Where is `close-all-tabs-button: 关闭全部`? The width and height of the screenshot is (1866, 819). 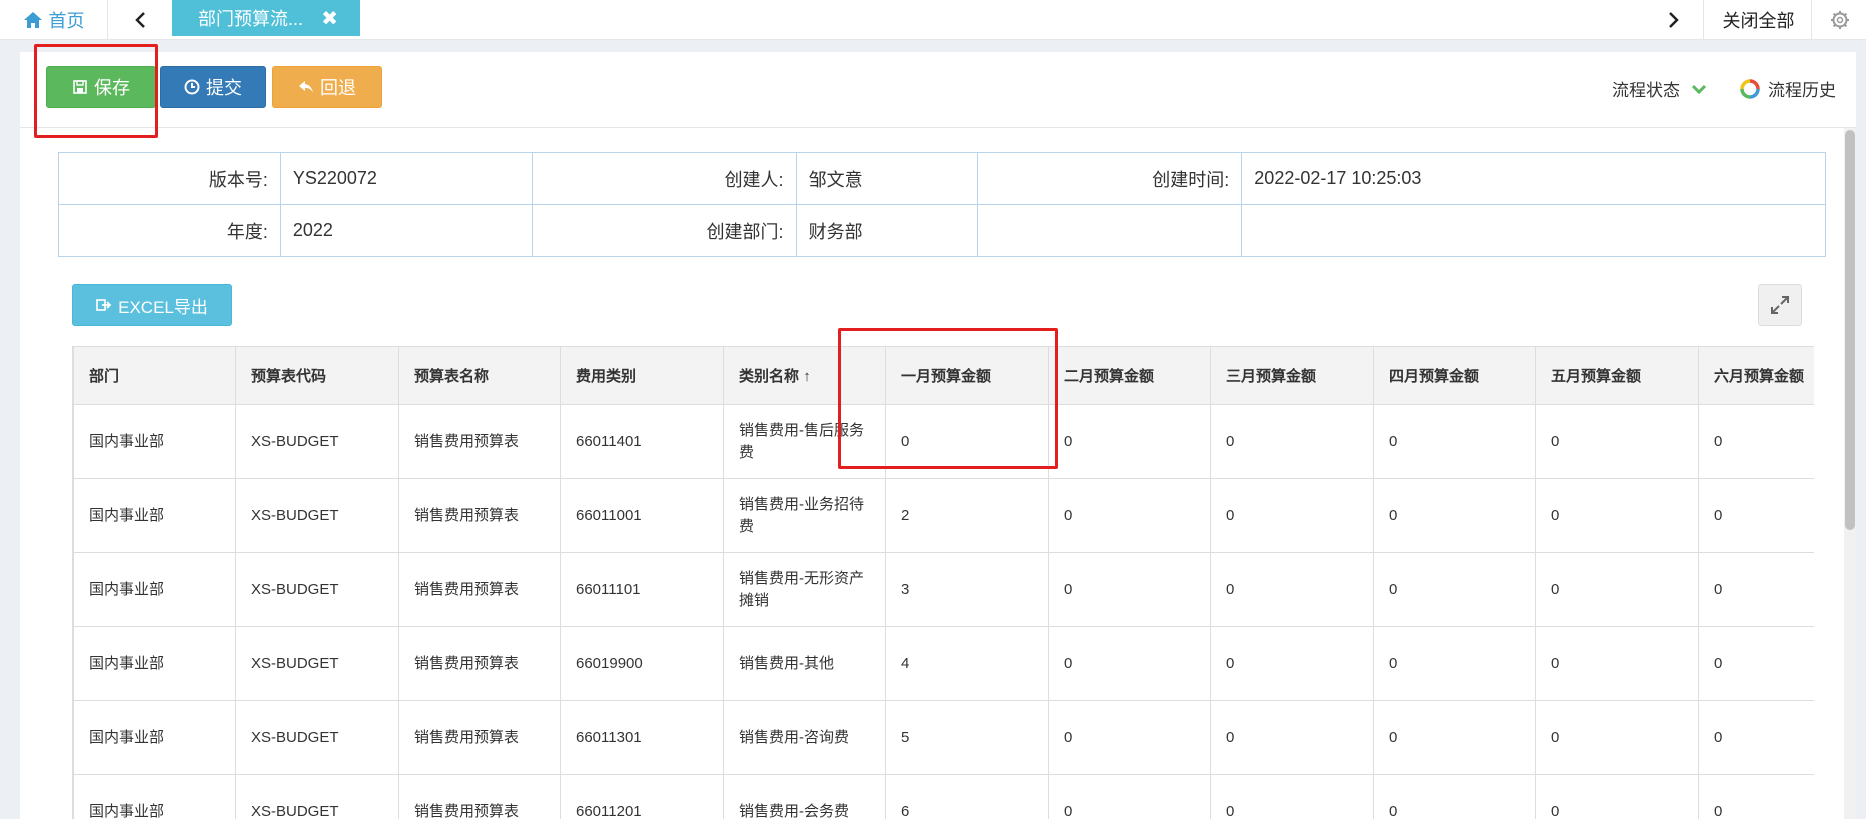 close-all-tabs-button: 关闭全部 is located at coordinates (1759, 20).